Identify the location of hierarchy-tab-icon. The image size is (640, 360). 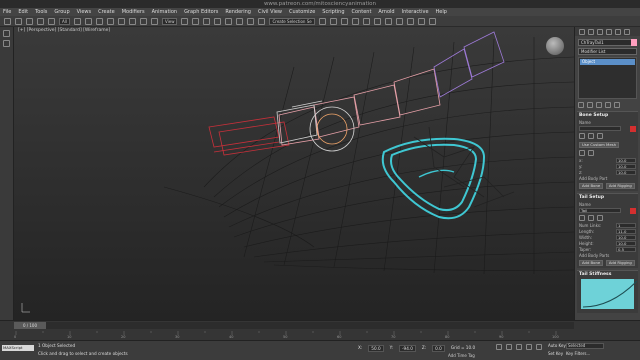
(600, 31).